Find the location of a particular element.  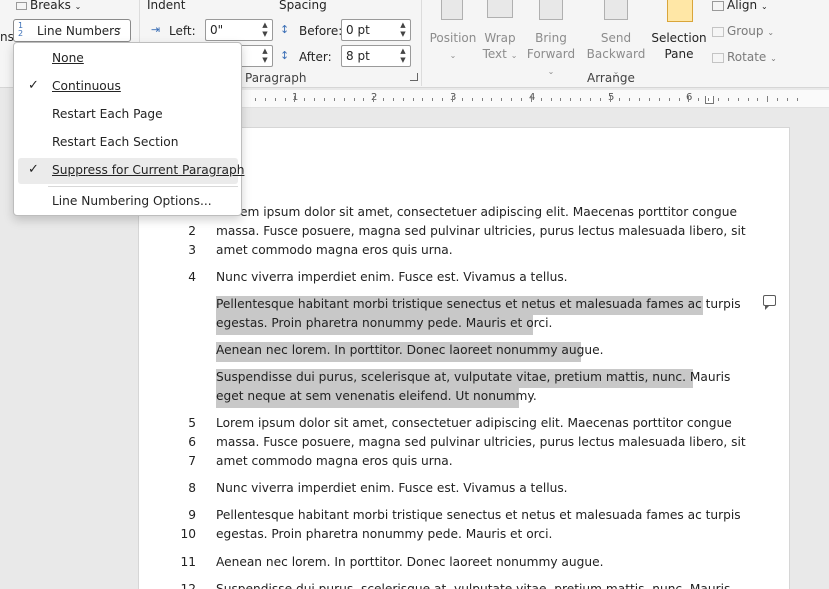

line-number: 2 is located at coordinates (192, 231).